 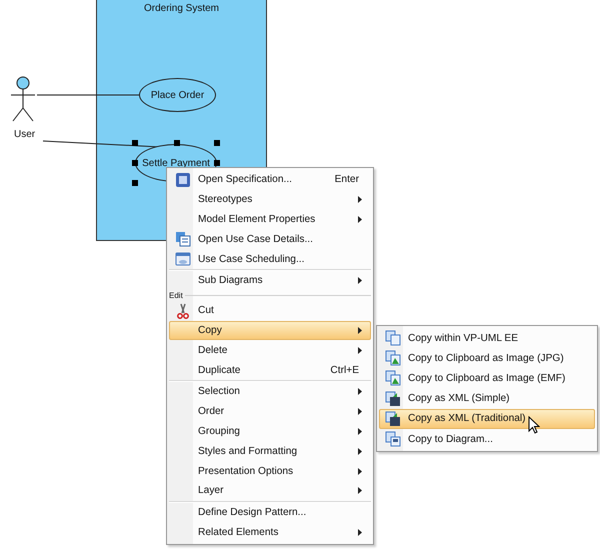 I want to click on pointer-icon, so click(x=534, y=425).